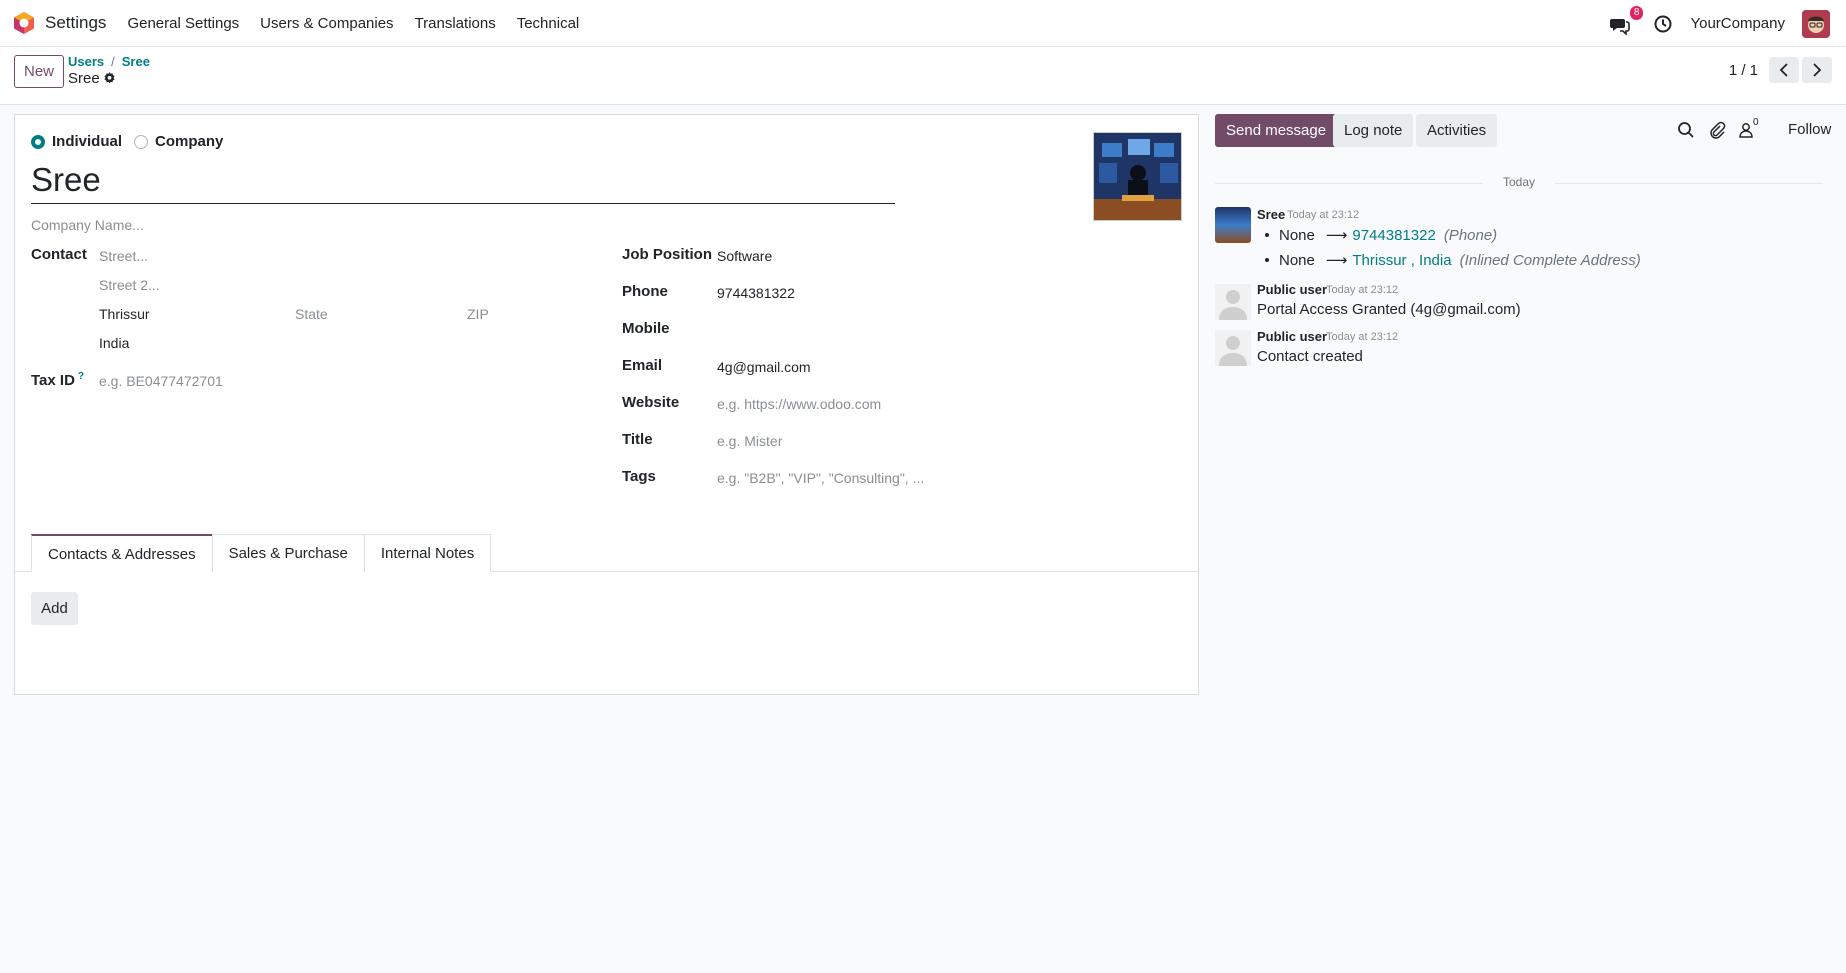 This screenshot has width=1846, height=973. I want to click on app-name: Settings, so click(75, 23).